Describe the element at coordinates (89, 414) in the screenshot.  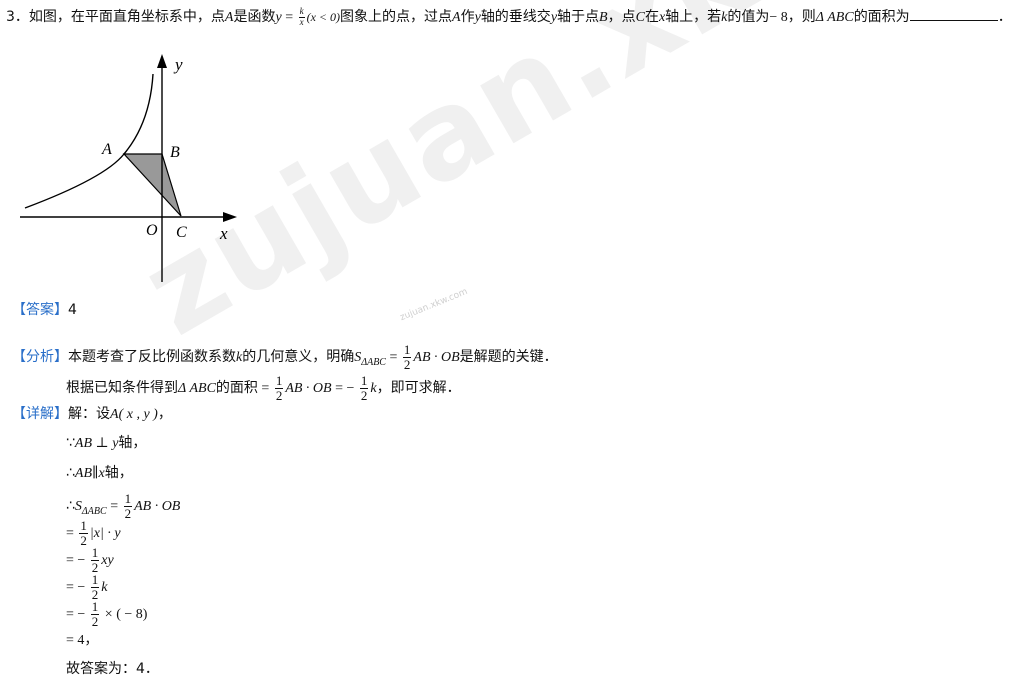
I see `solution-text: 解：设` at that location.